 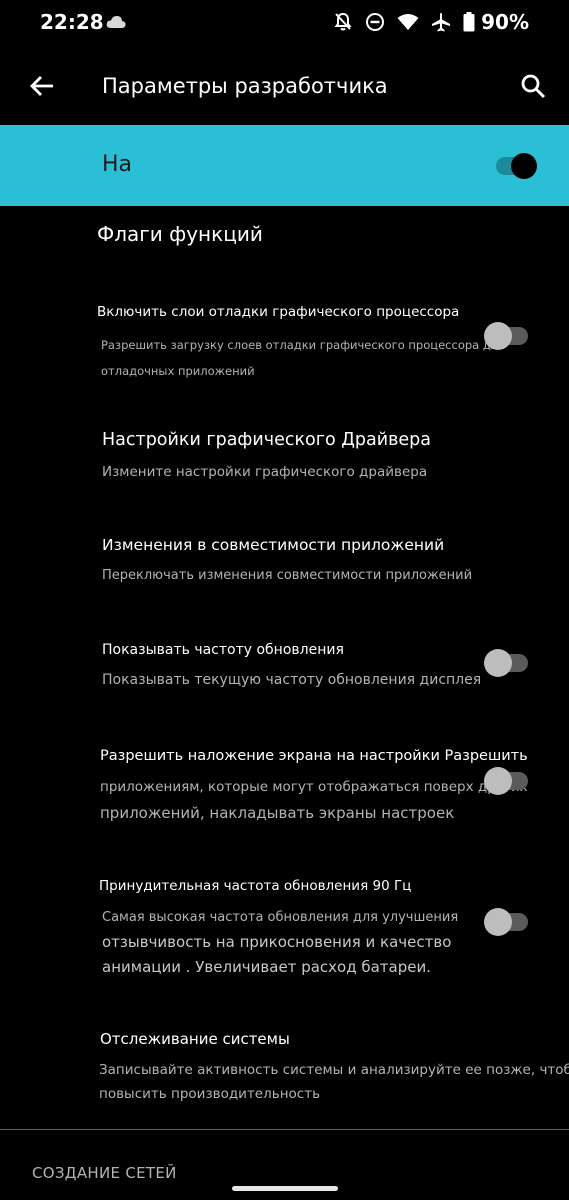 What do you see at coordinates (255, 886) in the screenshot?
I see `pref-title: Принудительная частота обновления 90 Гц` at bounding box center [255, 886].